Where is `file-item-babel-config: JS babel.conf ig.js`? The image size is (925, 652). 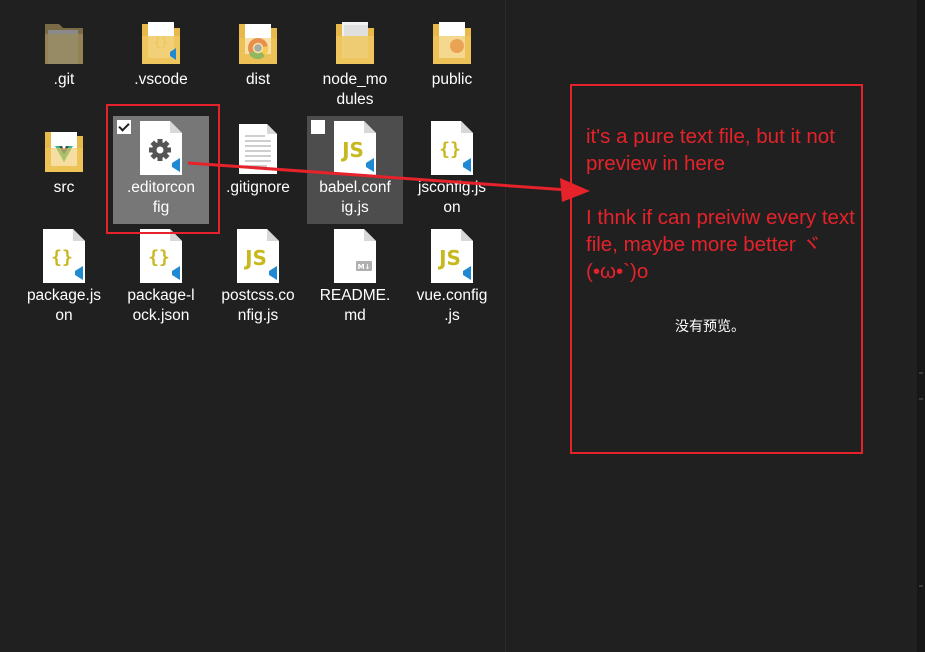 file-item-babel-config: JS babel.conf ig.js is located at coordinates (355, 170).